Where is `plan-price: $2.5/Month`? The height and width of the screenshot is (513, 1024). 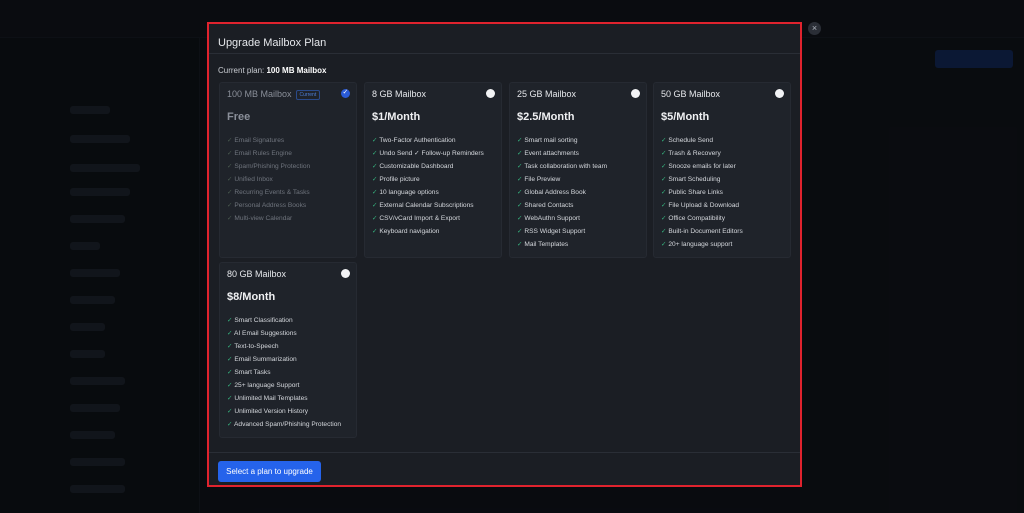
plan-price: $2.5/Month is located at coordinates (546, 117).